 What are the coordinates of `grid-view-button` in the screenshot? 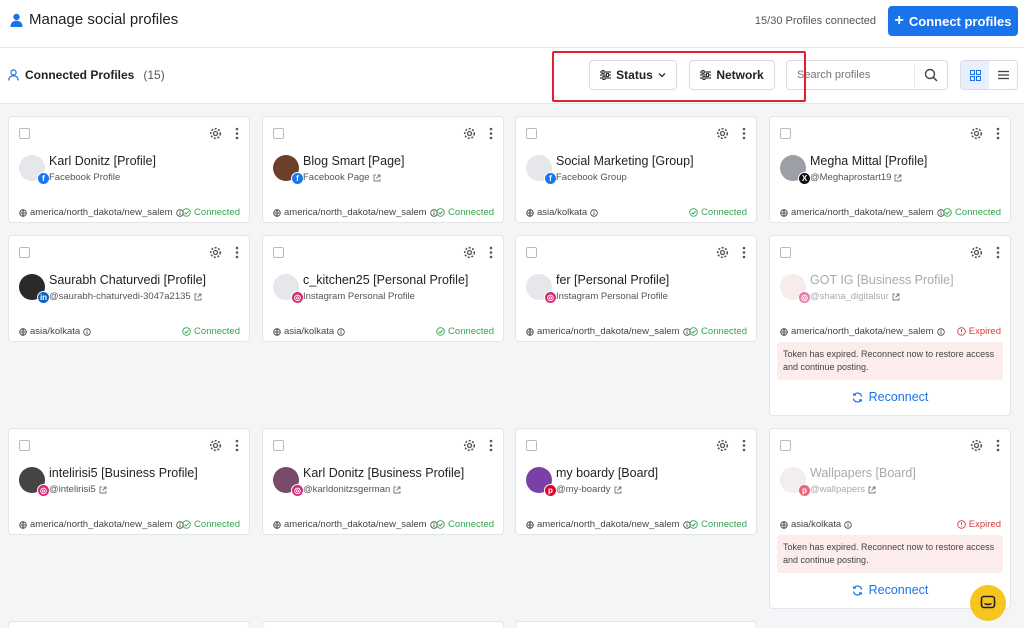 It's located at (975, 75).